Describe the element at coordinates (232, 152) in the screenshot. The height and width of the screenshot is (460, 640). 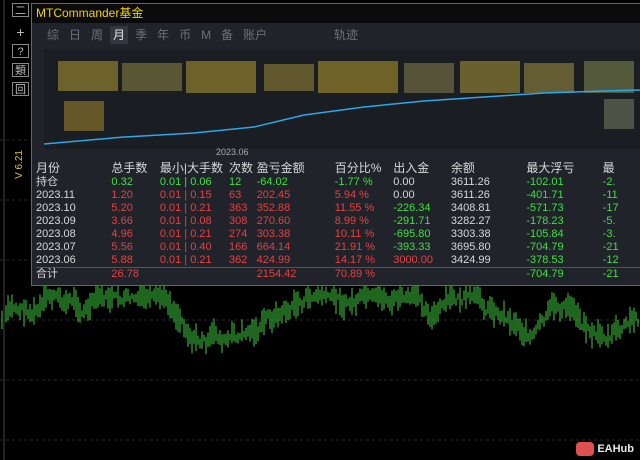
I see `chart-date-label: 2023.06` at that location.